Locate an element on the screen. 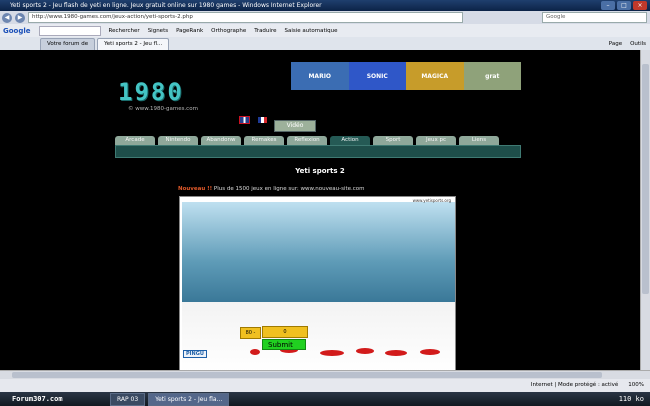  nav-reflexion: Reflexion is located at coordinates (307, 140).